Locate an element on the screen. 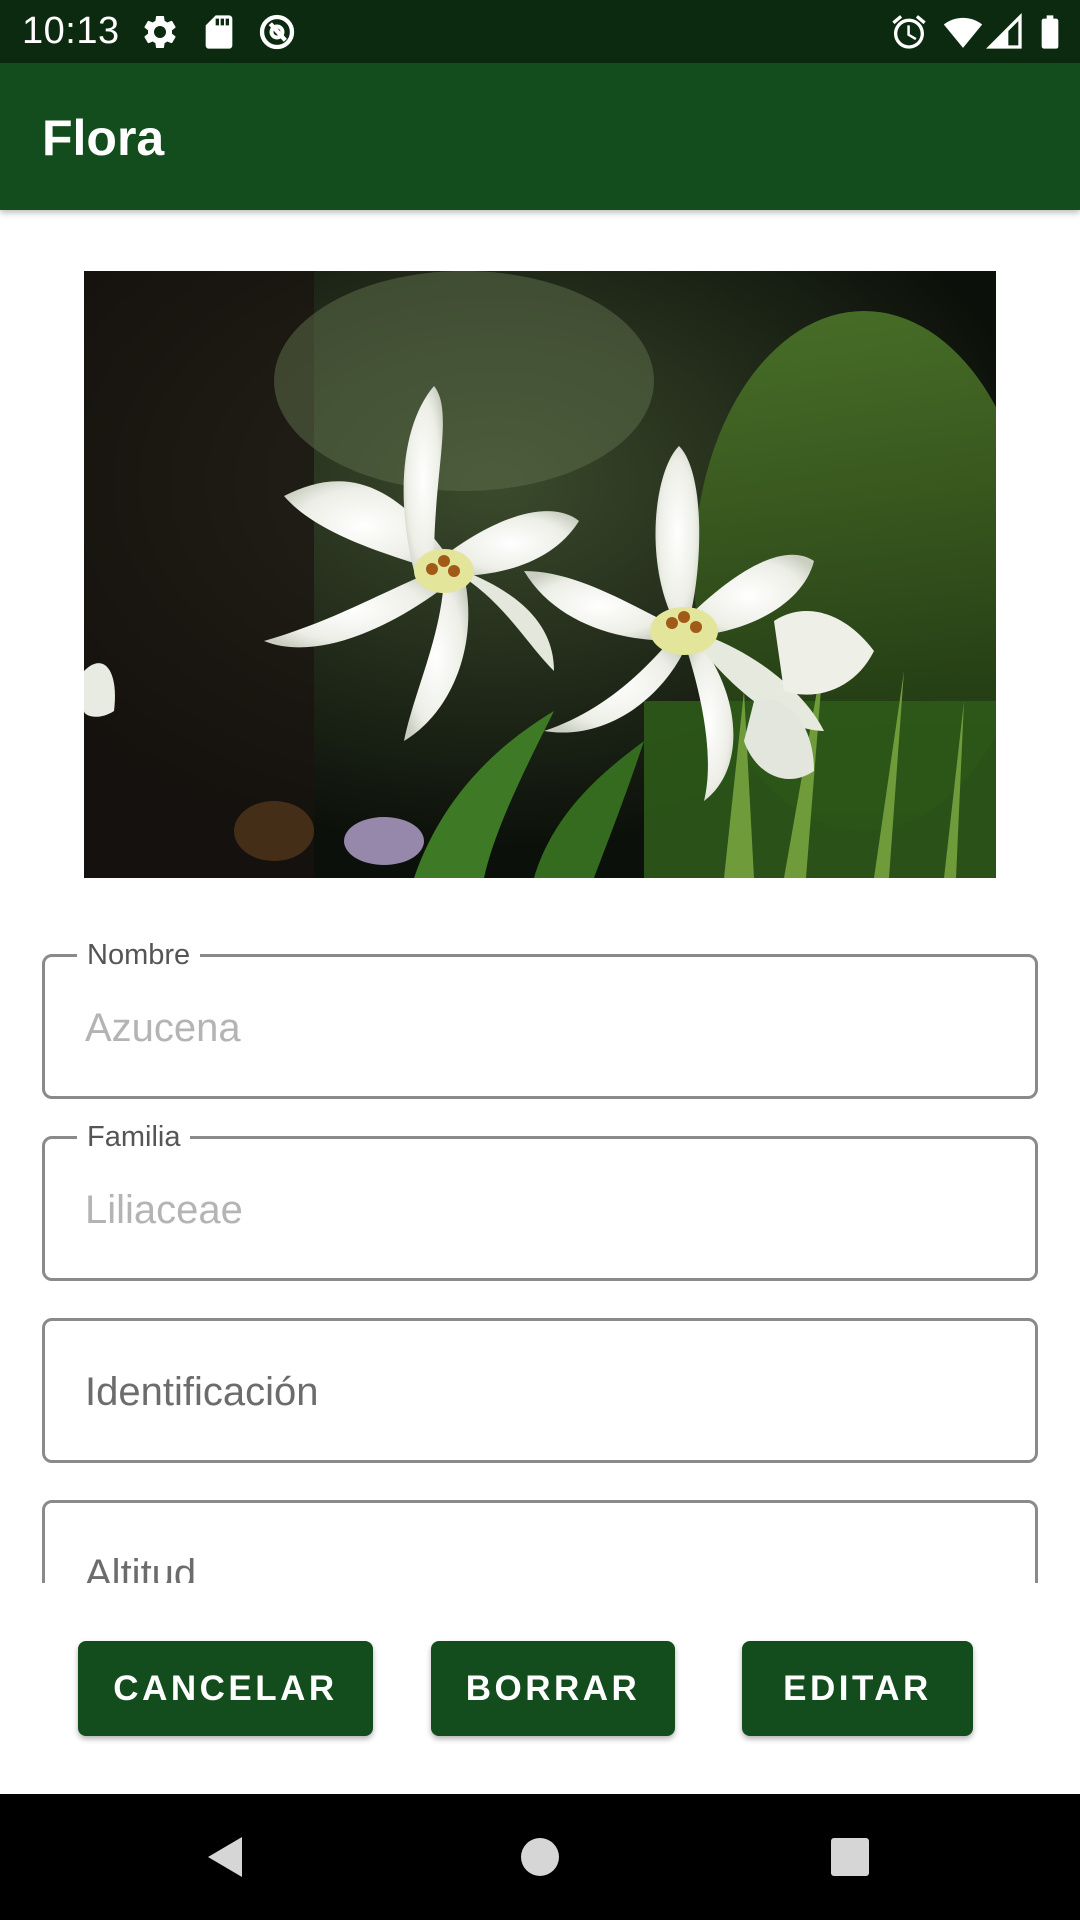 This screenshot has width=1080, height=1920. identificacion-field: Identificación is located at coordinates (540, 1390).